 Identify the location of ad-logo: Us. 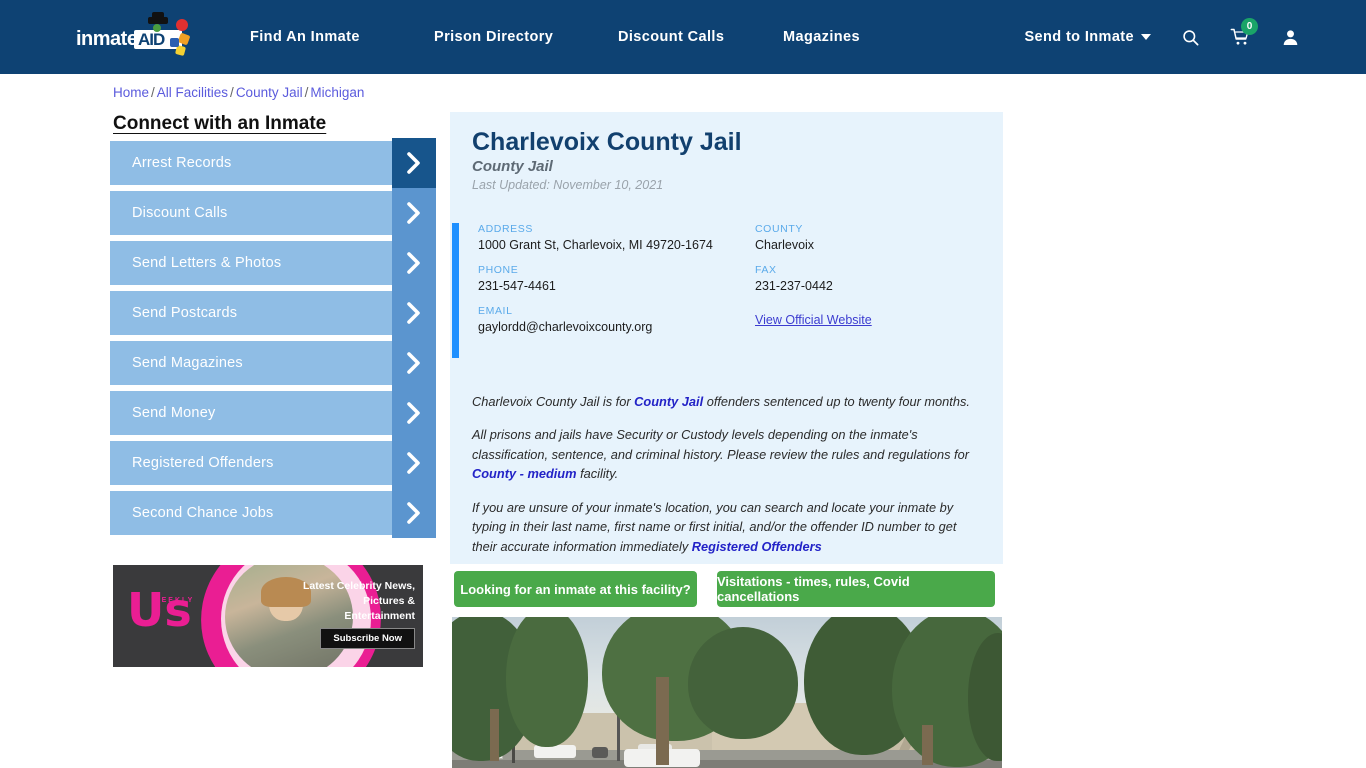
(159, 610).